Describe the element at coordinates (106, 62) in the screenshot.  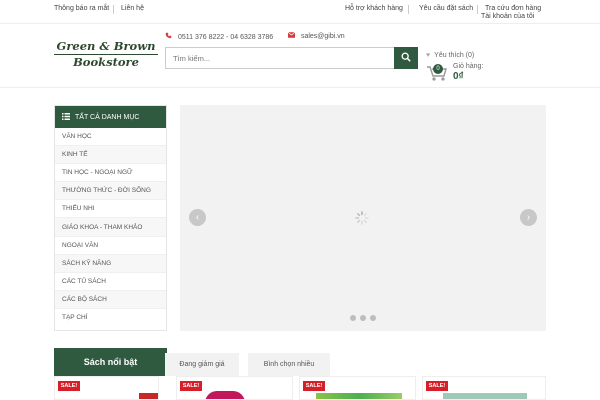
I see `logo-line-2: Bookstore` at that location.